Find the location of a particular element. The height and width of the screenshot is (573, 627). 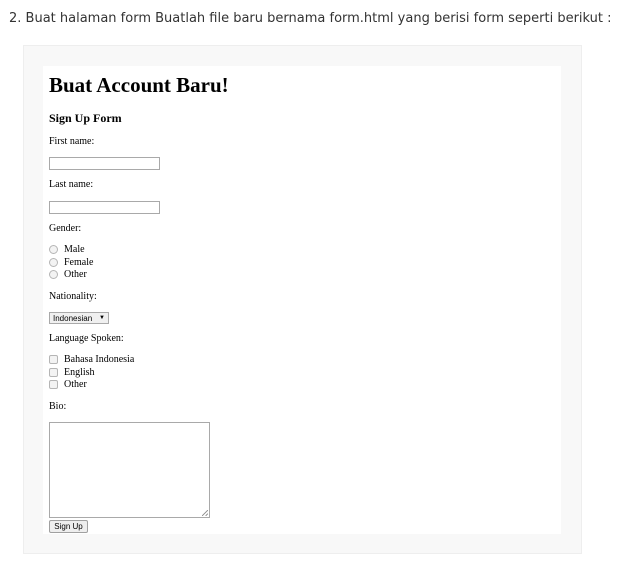

last-name-label: Last name: is located at coordinates (71, 184).